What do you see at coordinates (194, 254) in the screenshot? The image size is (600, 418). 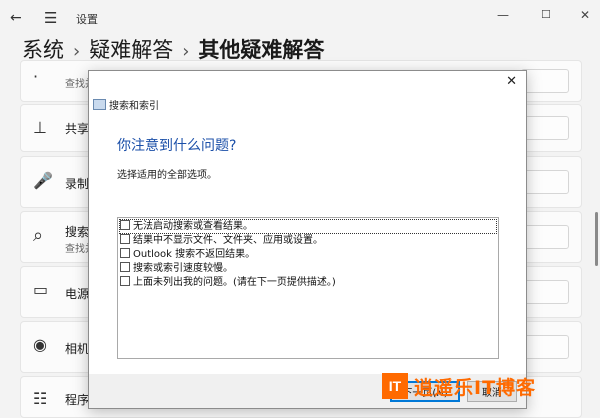 I see `option-label: Outlook 搜索不返回结果。` at bounding box center [194, 254].